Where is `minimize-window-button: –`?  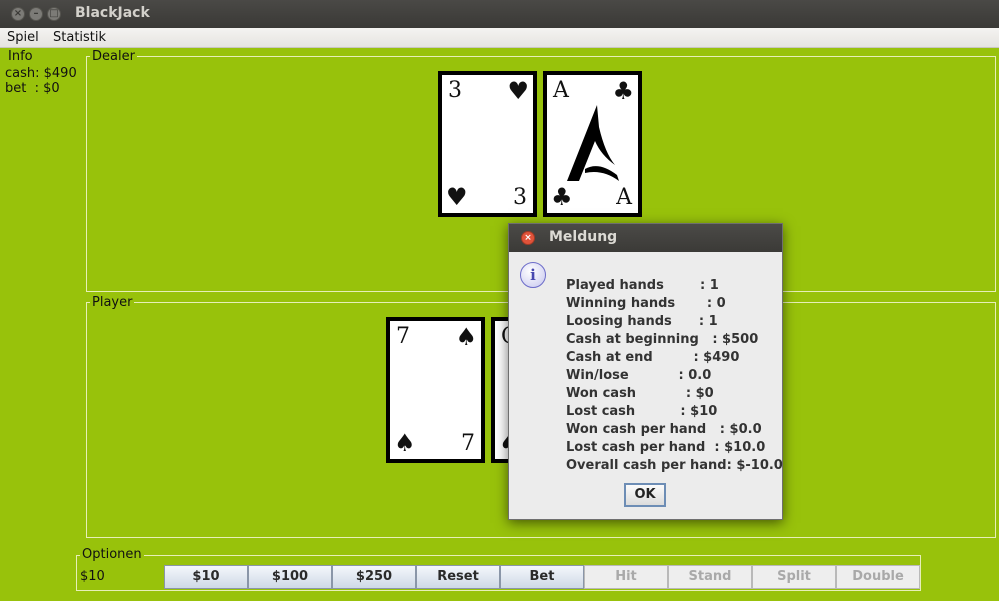
minimize-window-button: – is located at coordinates (36, 14).